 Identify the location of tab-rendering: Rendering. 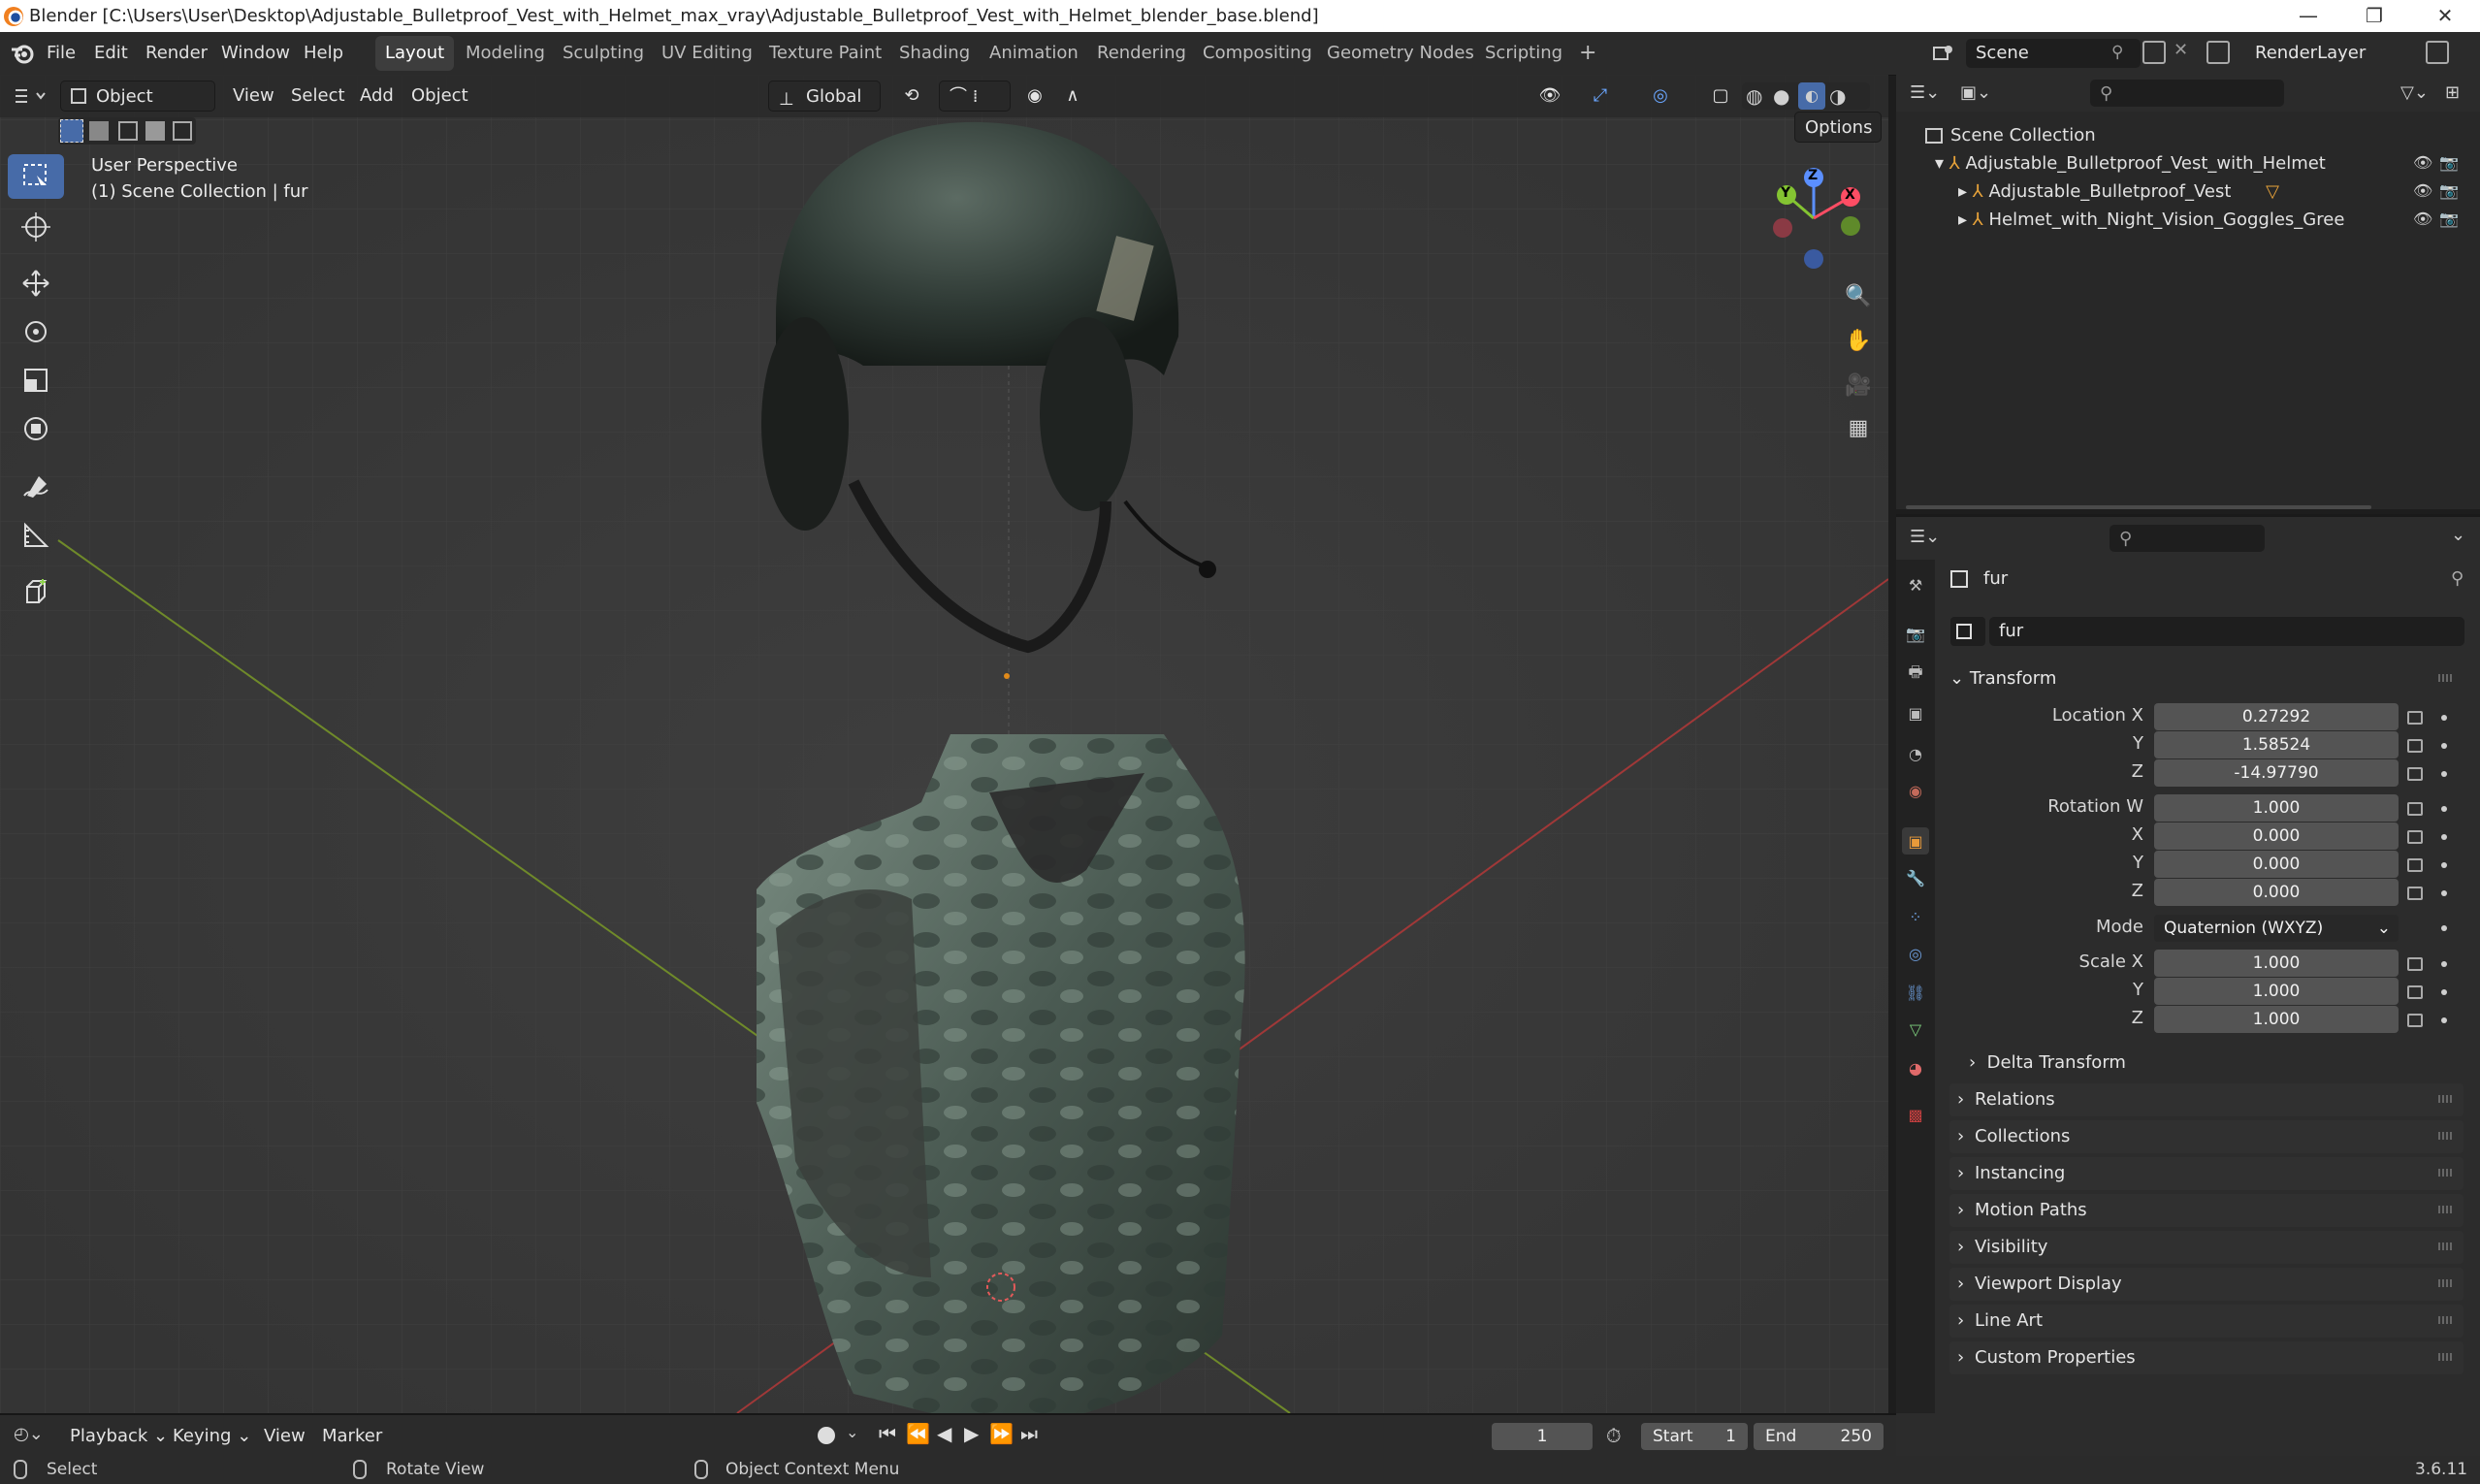
(1141, 54).